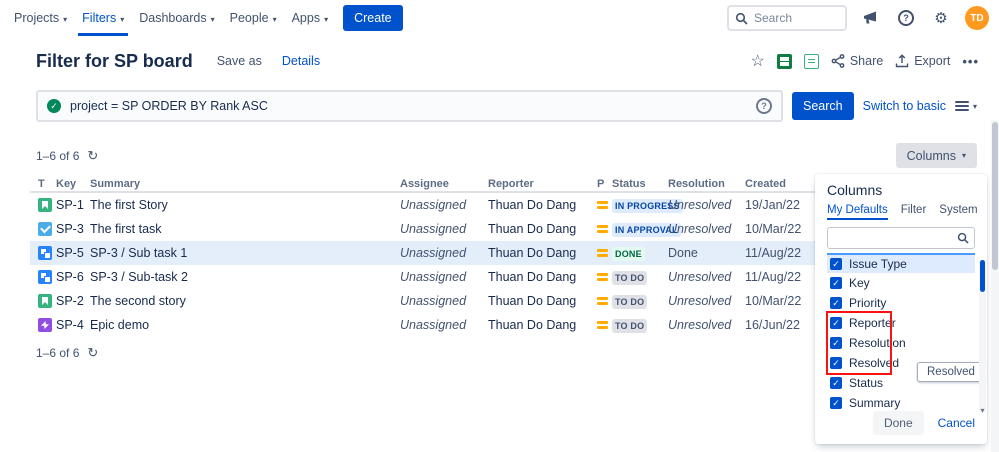 The height and width of the screenshot is (452, 999). What do you see at coordinates (982, 410) in the screenshot?
I see `scroll-down-arrow-icon: ▾` at bounding box center [982, 410].